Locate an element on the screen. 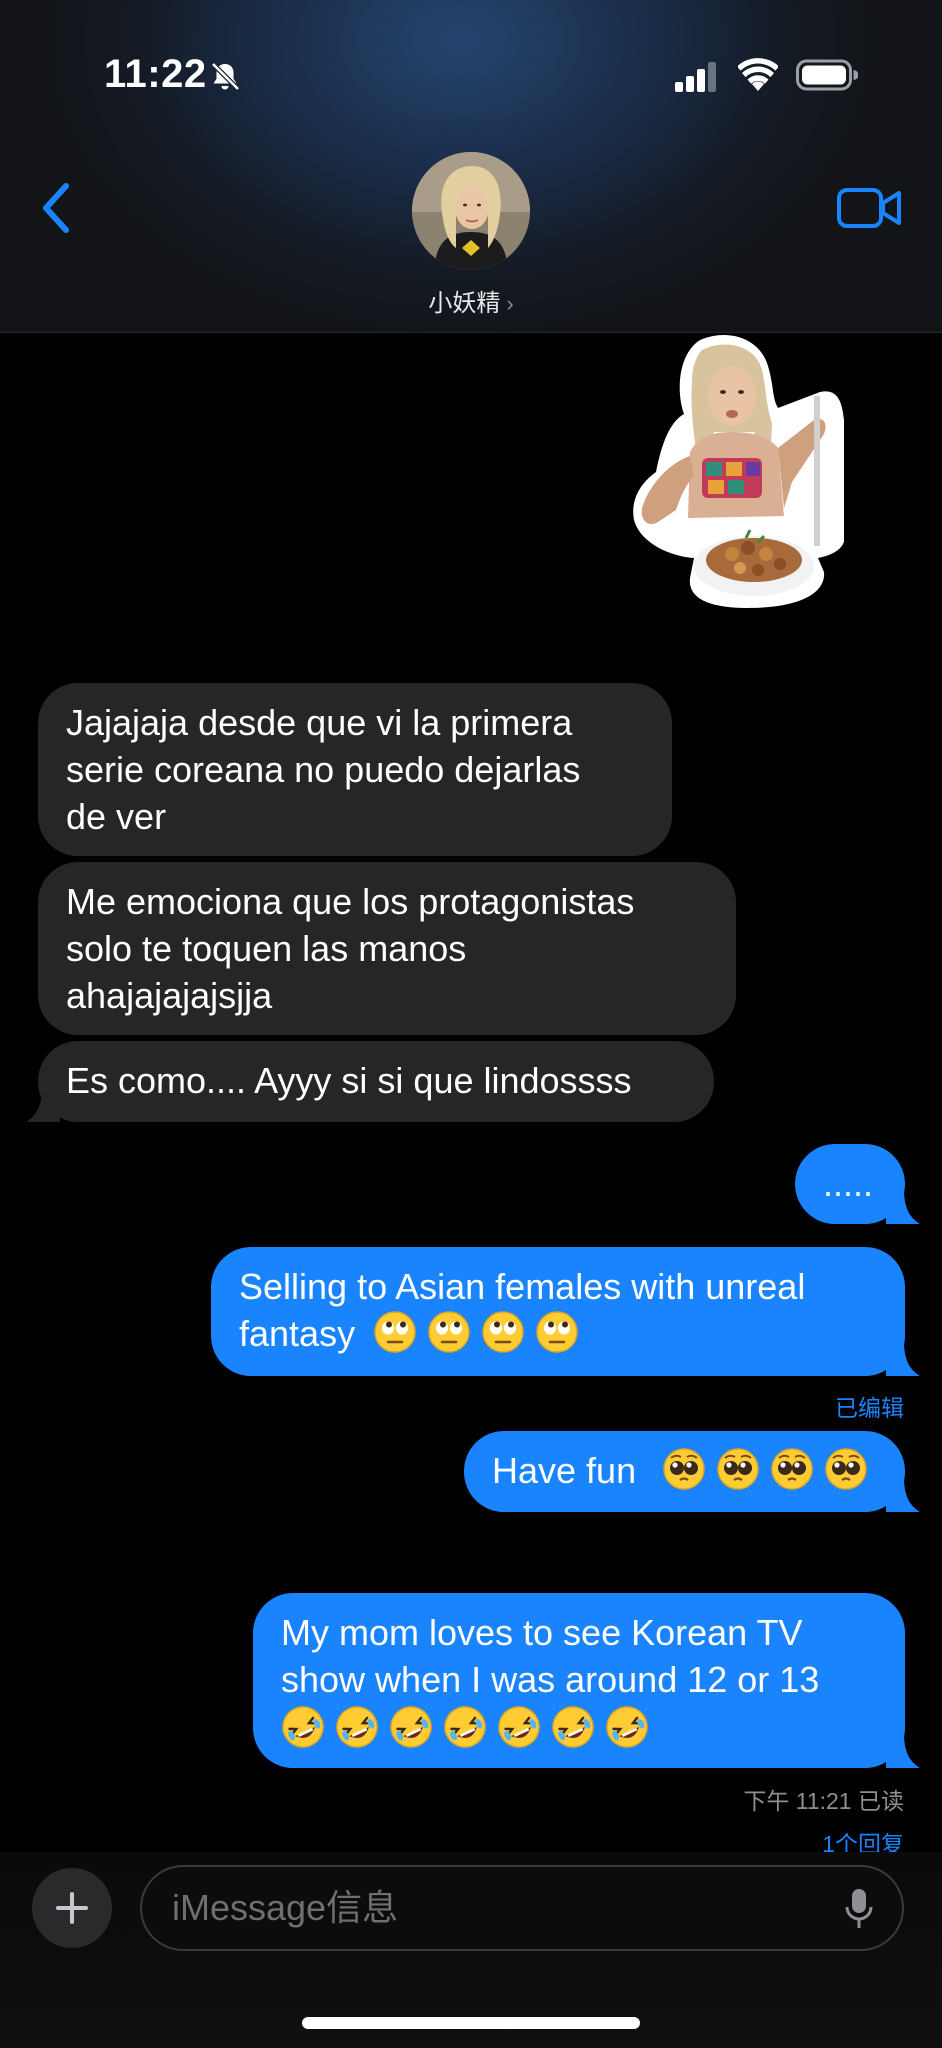 The width and height of the screenshot is (942, 2048). plus-icon is located at coordinates (72, 1908).